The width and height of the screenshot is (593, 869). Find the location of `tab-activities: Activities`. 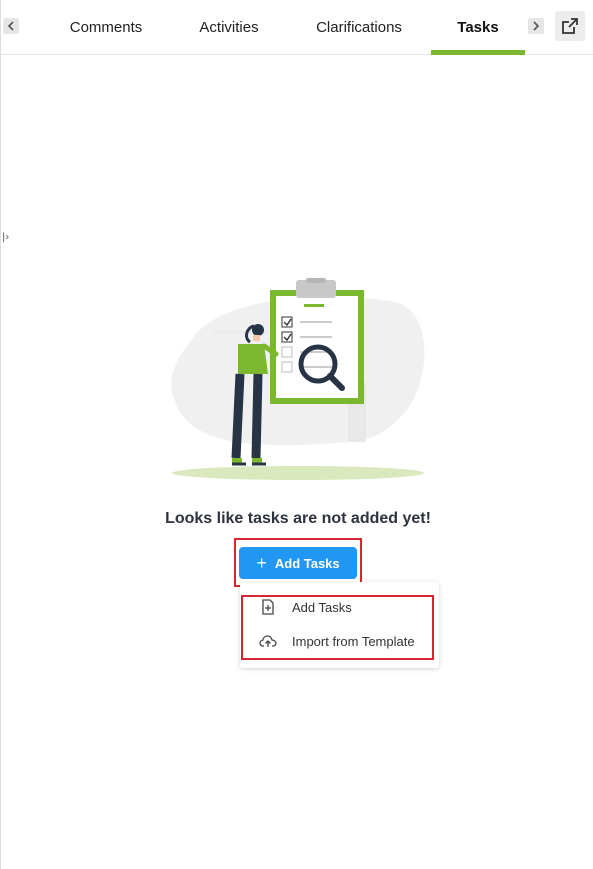

tab-activities: Activities is located at coordinates (229, 27).